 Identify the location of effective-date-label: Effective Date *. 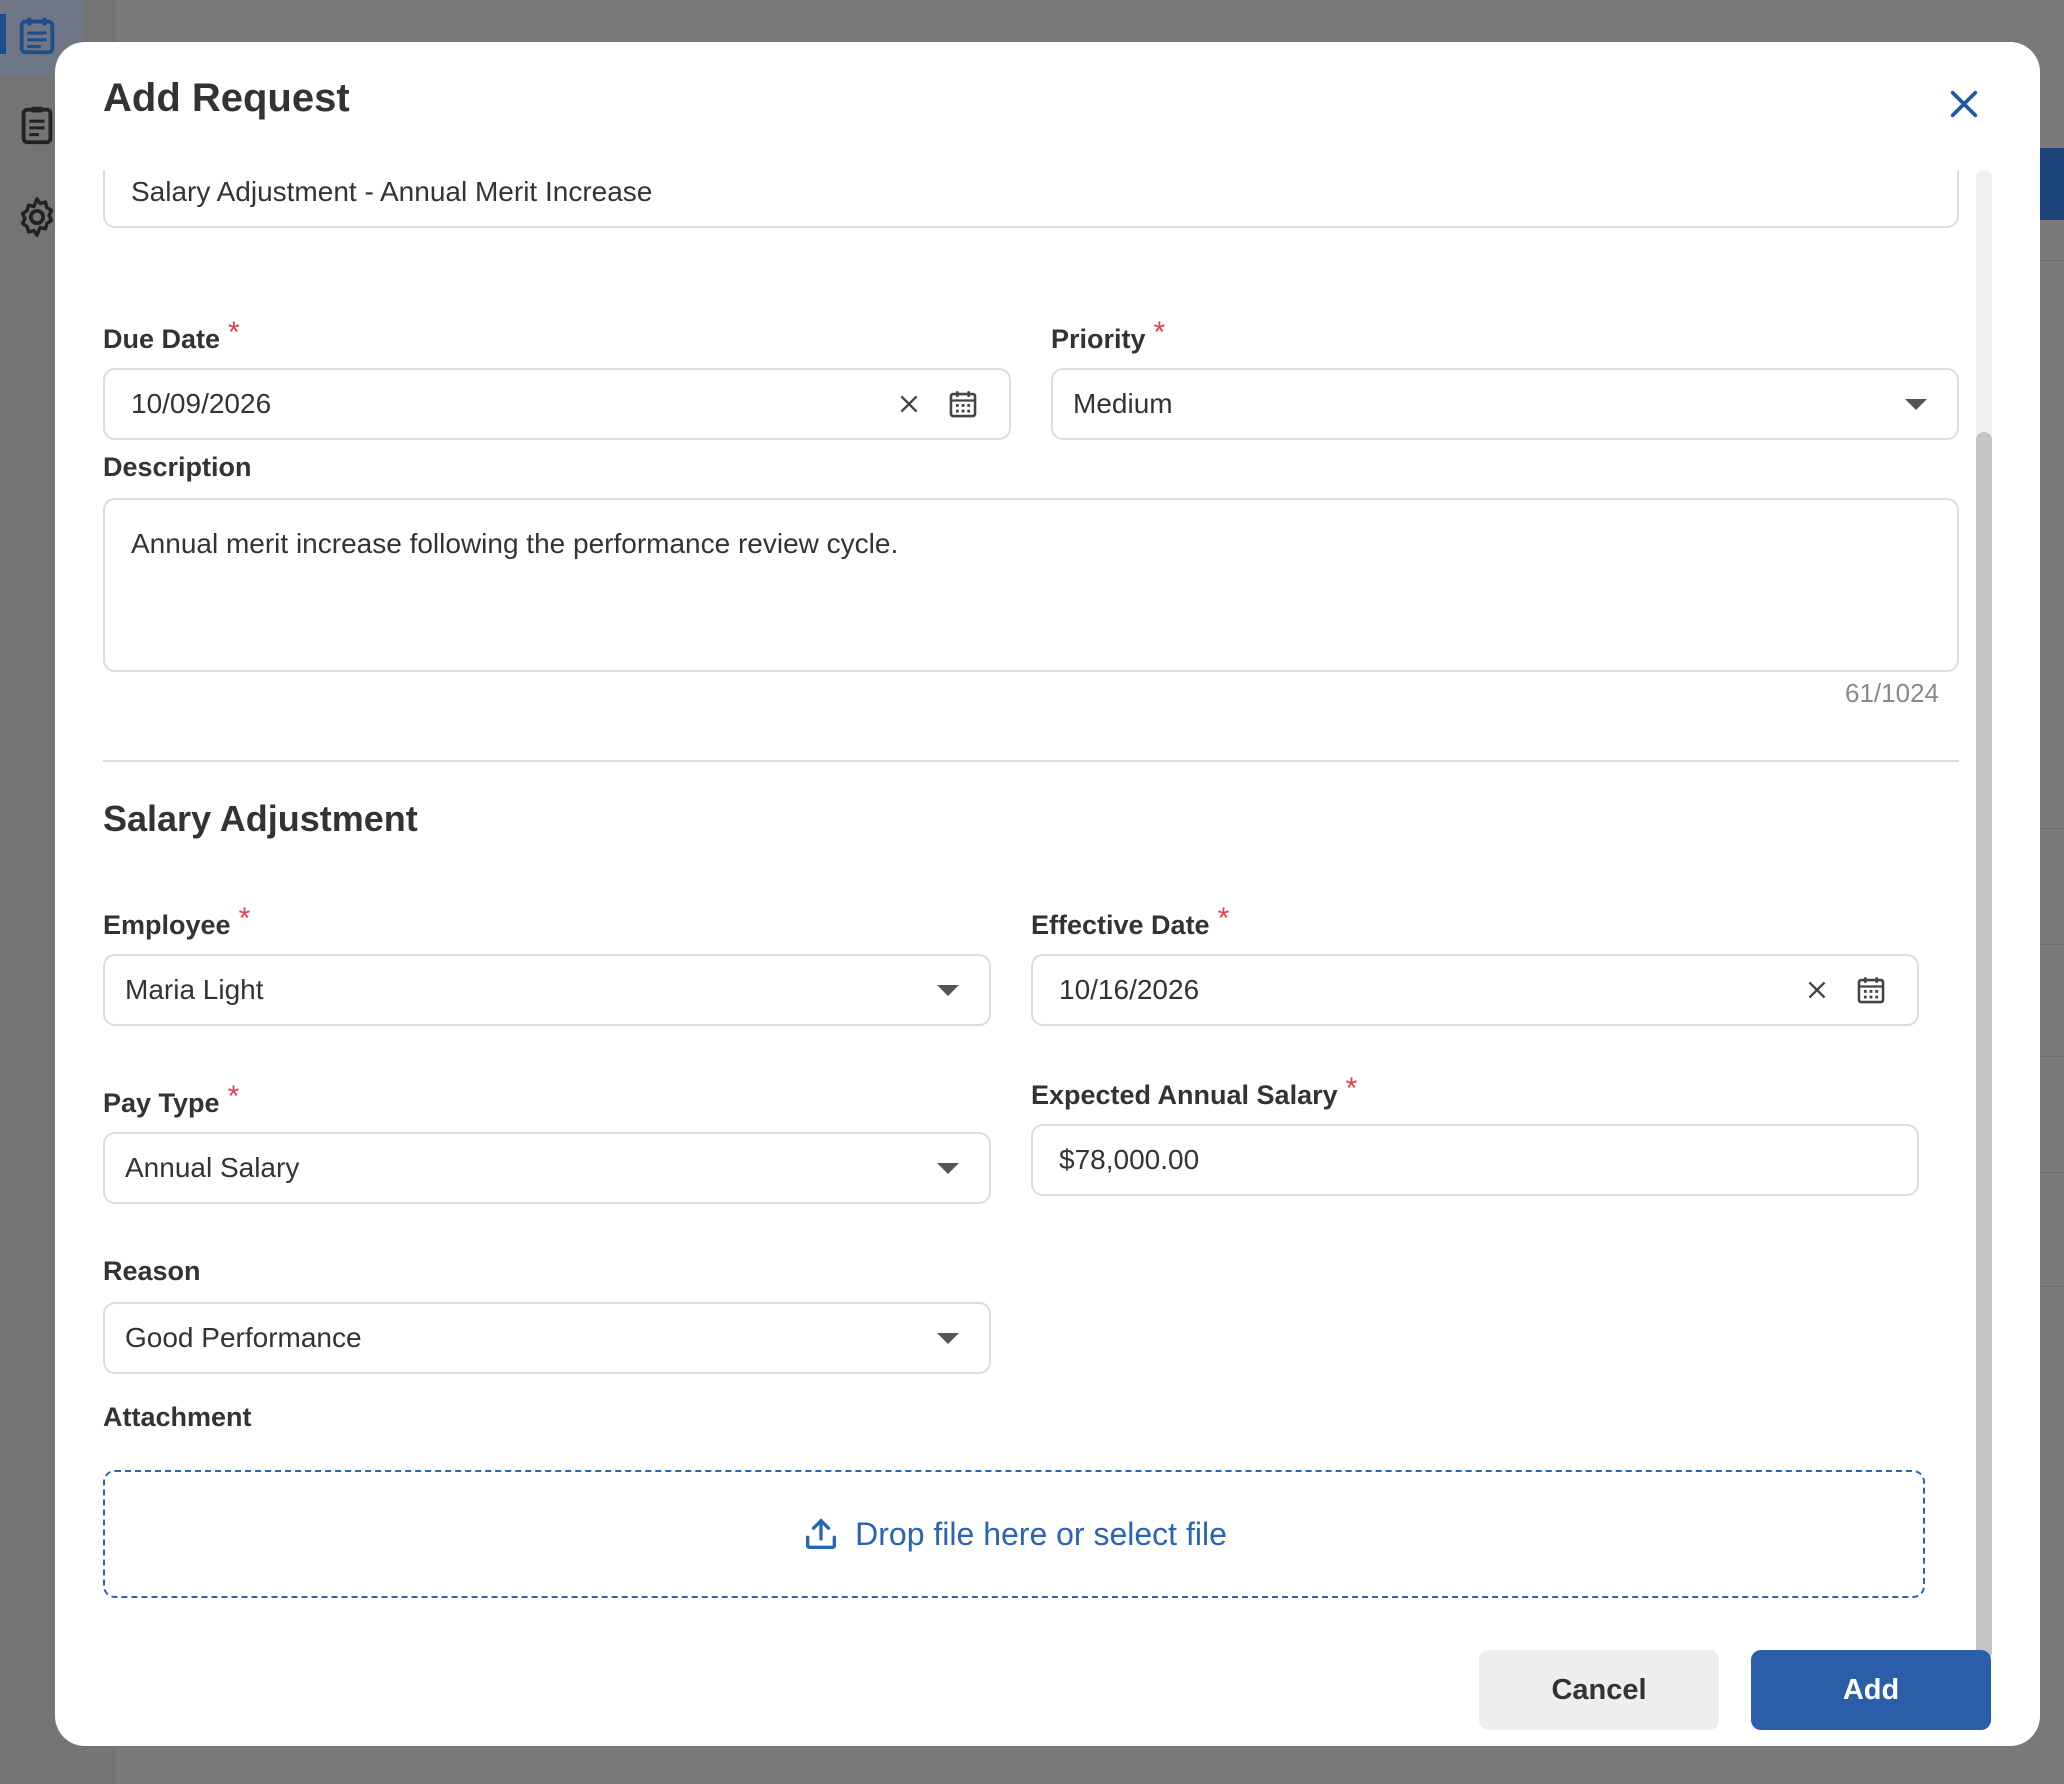
(1130, 921).